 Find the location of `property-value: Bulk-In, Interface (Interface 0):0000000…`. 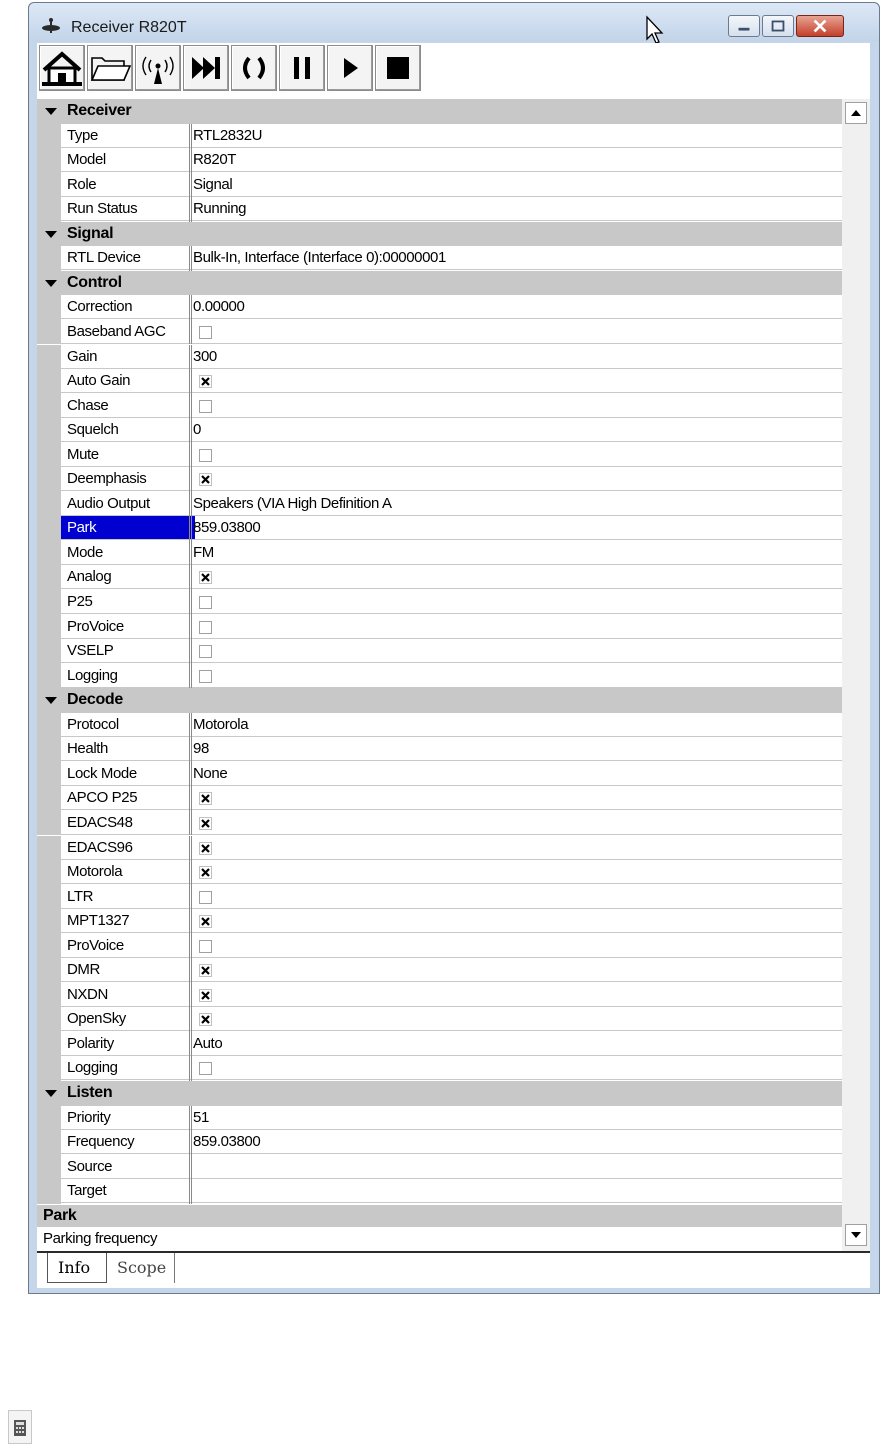

property-value: Bulk-In, Interface (Interface 0):0000000… is located at coordinates (517, 258).